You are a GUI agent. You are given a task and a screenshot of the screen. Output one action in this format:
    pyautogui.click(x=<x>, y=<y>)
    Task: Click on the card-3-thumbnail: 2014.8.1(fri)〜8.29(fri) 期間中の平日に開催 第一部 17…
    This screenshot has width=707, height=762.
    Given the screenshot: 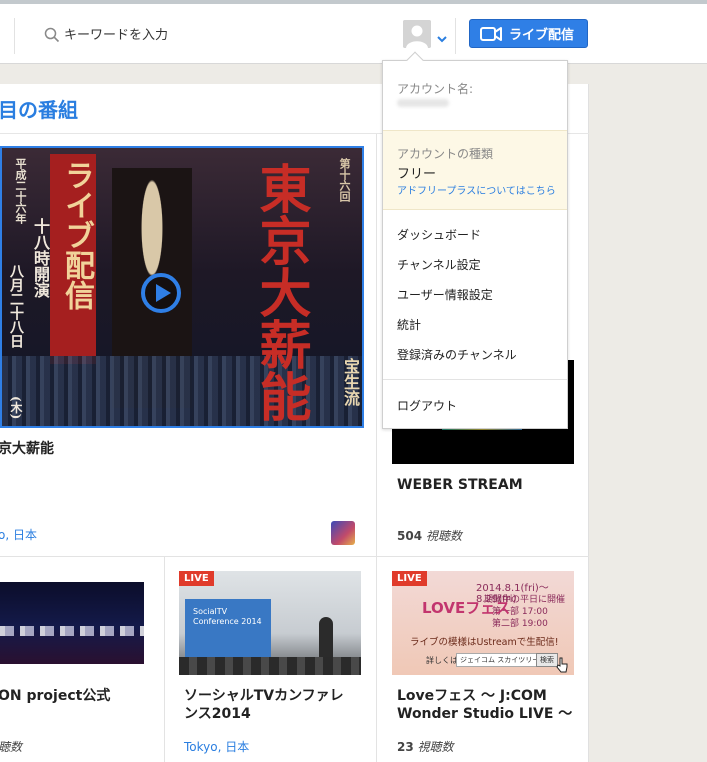 What is the action you would take?
    pyautogui.click(x=483, y=623)
    